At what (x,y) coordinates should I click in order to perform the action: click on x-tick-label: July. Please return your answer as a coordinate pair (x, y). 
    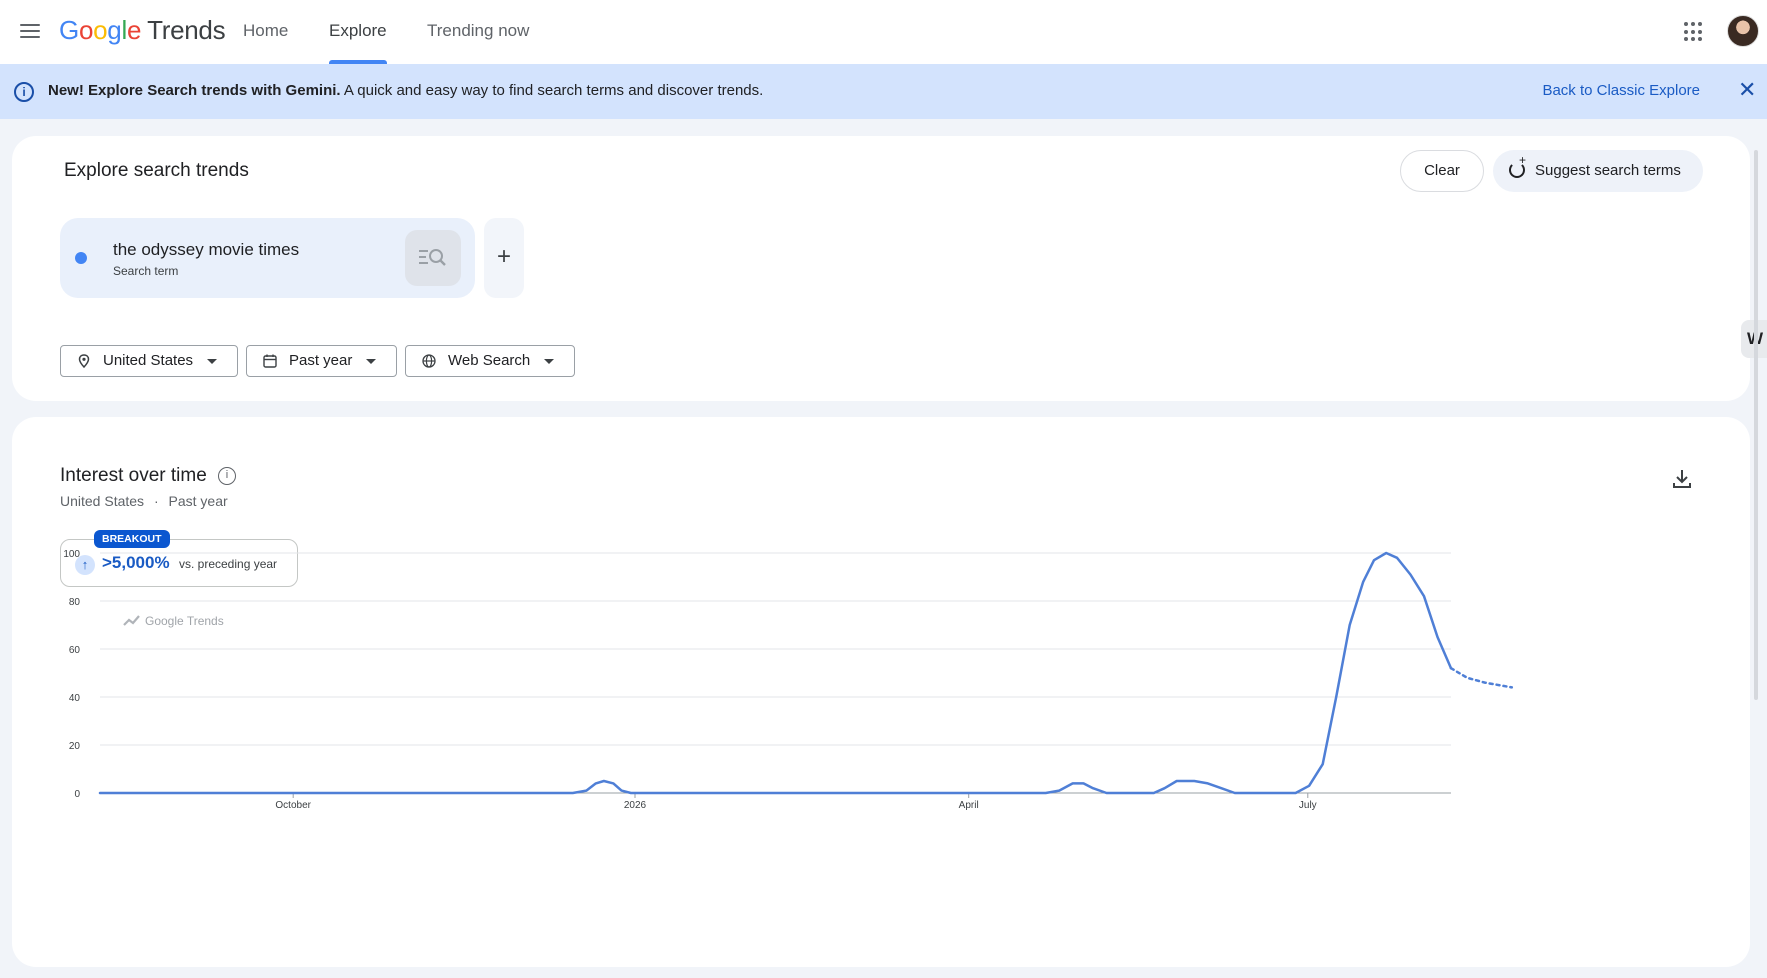
    Looking at the image, I should click on (1308, 805).